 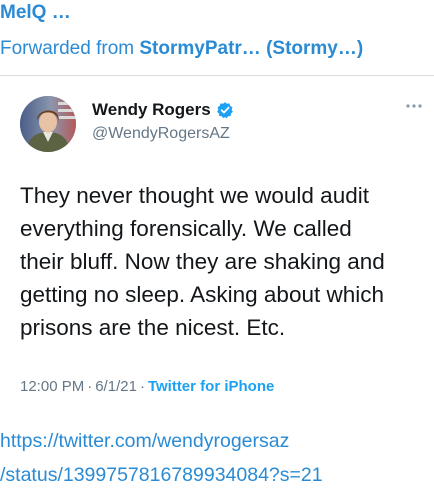 I want to click on tweet-text-line: everything forensically. We called, so click(x=186, y=228).